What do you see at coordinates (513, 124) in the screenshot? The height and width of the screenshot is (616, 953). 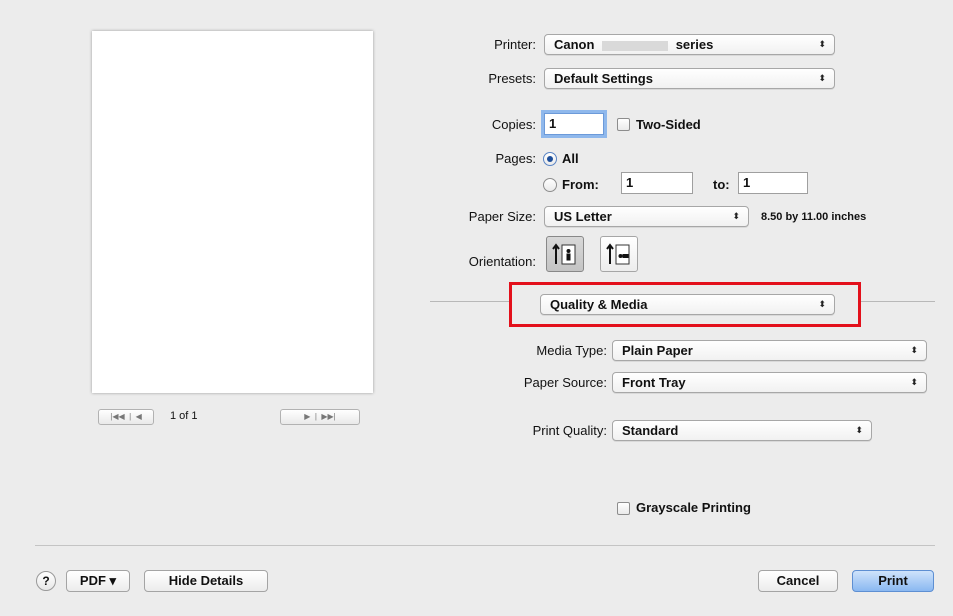 I see `copies-label: Copies:` at bounding box center [513, 124].